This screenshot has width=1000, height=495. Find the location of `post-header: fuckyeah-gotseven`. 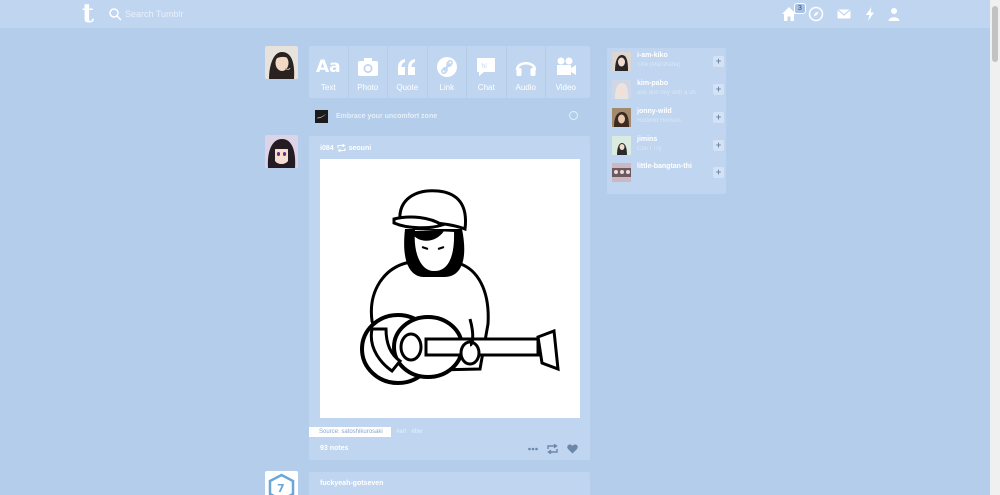

post-header: fuckyeah-gotseven is located at coordinates (351, 483).